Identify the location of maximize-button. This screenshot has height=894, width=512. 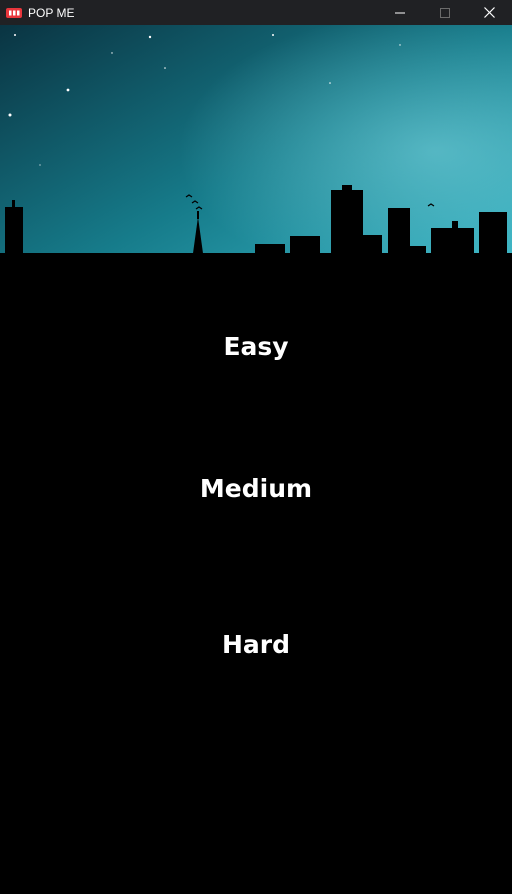
(444, 12).